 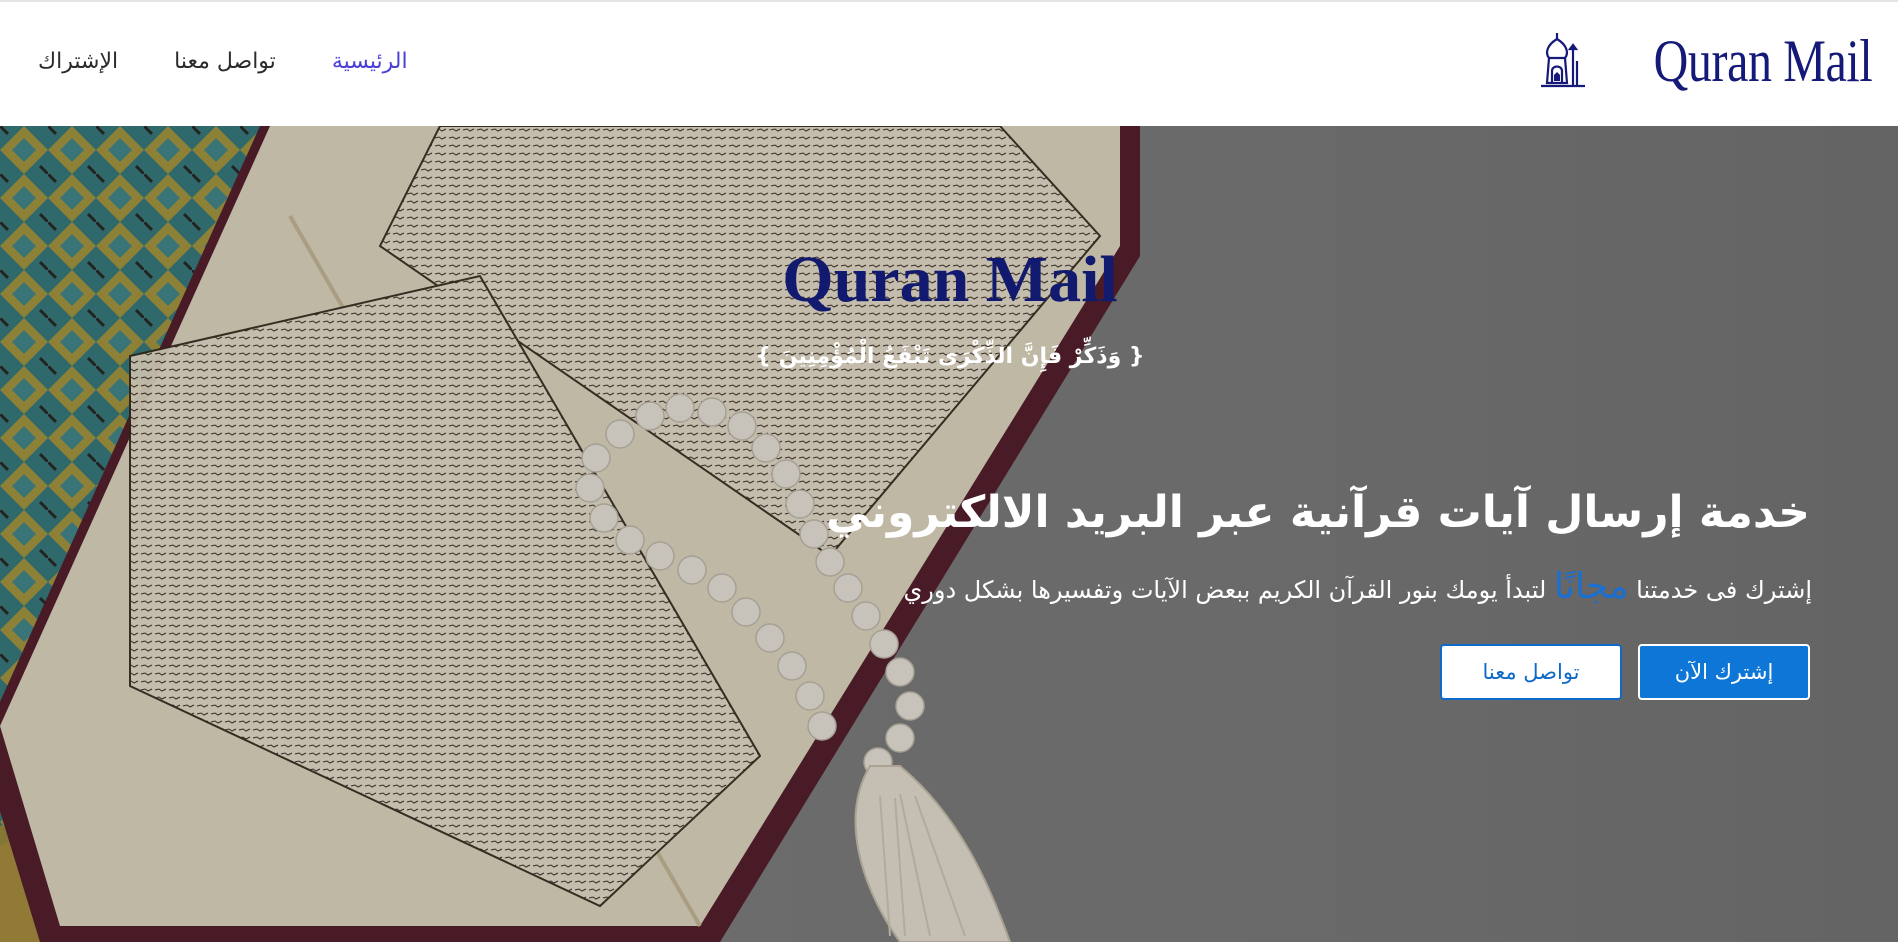 What do you see at coordinates (1724, 590) in the screenshot?
I see `subtitle-part-1: إشترك فى خدمتنا` at bounding box center [1724, 590].